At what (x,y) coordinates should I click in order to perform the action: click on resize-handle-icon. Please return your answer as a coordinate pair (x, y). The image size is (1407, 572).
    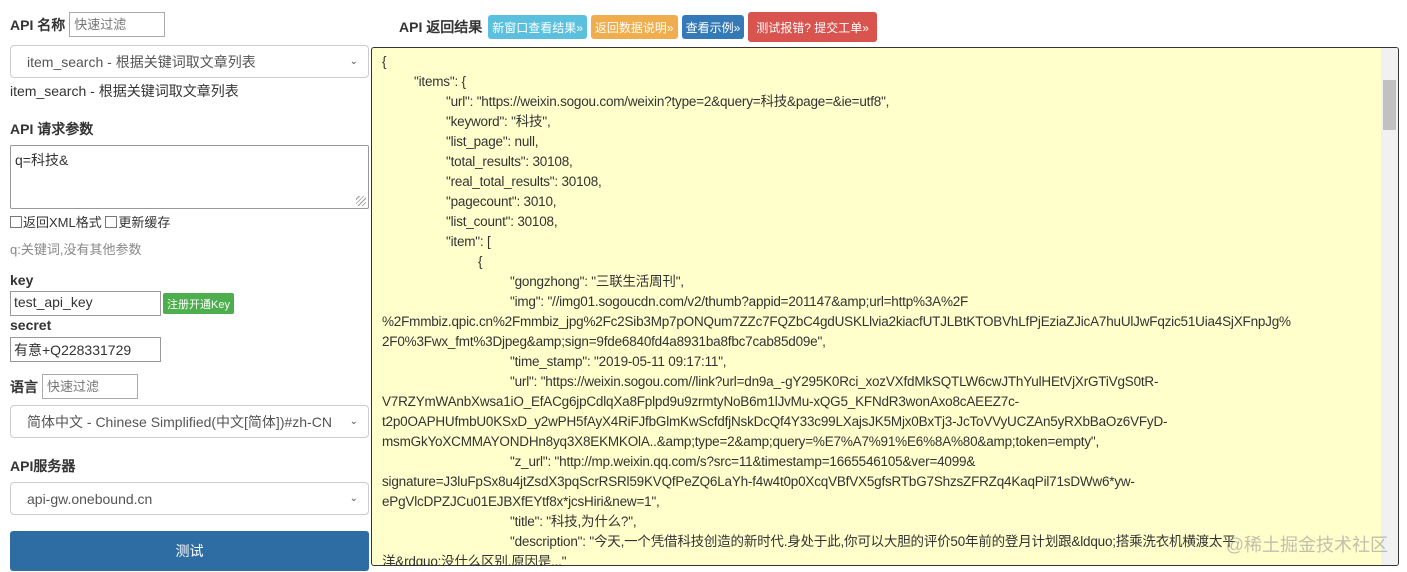
    Looking at the image, I should click on (361, 201).